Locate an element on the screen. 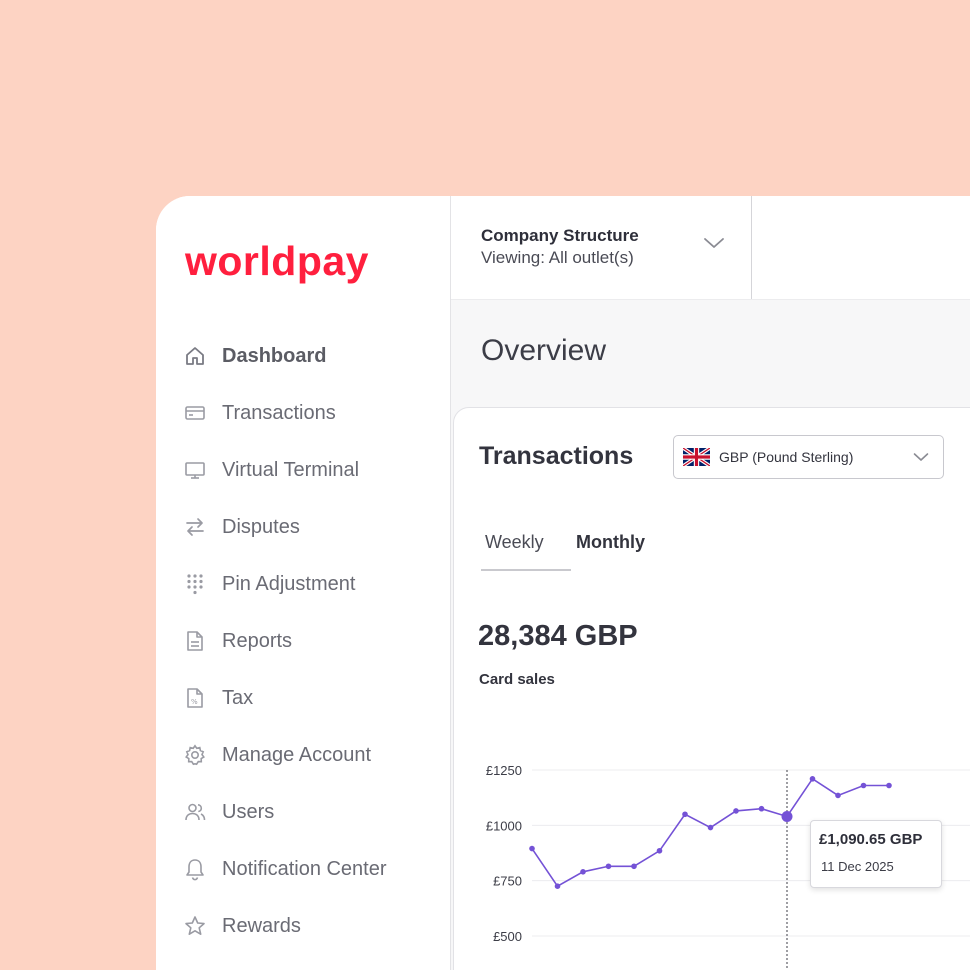 This screenshot has height=970, width=970. tooltip-date: 11 Dec 2025 is located at coordinates (857, 866).